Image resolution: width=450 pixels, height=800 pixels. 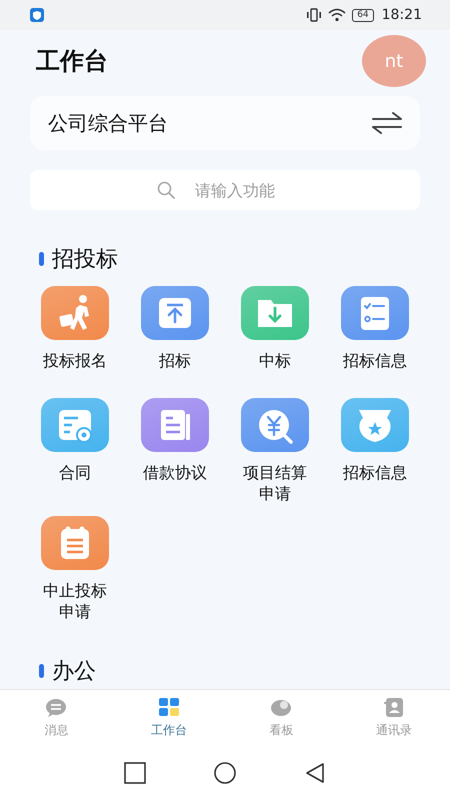 I want to click on function-label: 中止投标申请, so click(x=75, y=601).